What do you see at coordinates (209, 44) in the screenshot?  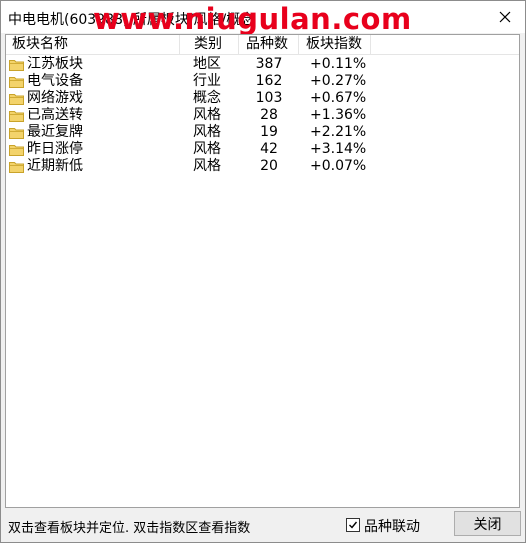 I see `column-header-category: 类别` at bounding box center [209, 44].